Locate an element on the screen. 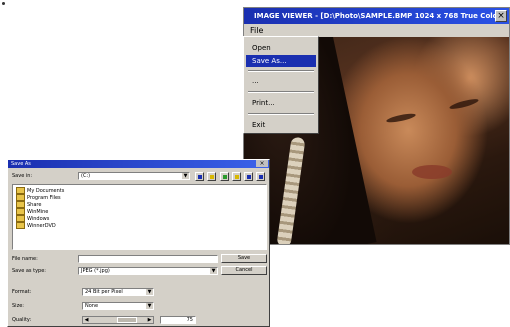 This screenshot has width=510, height=327. menu-item-open: Open is located at coordinates (281, 48).